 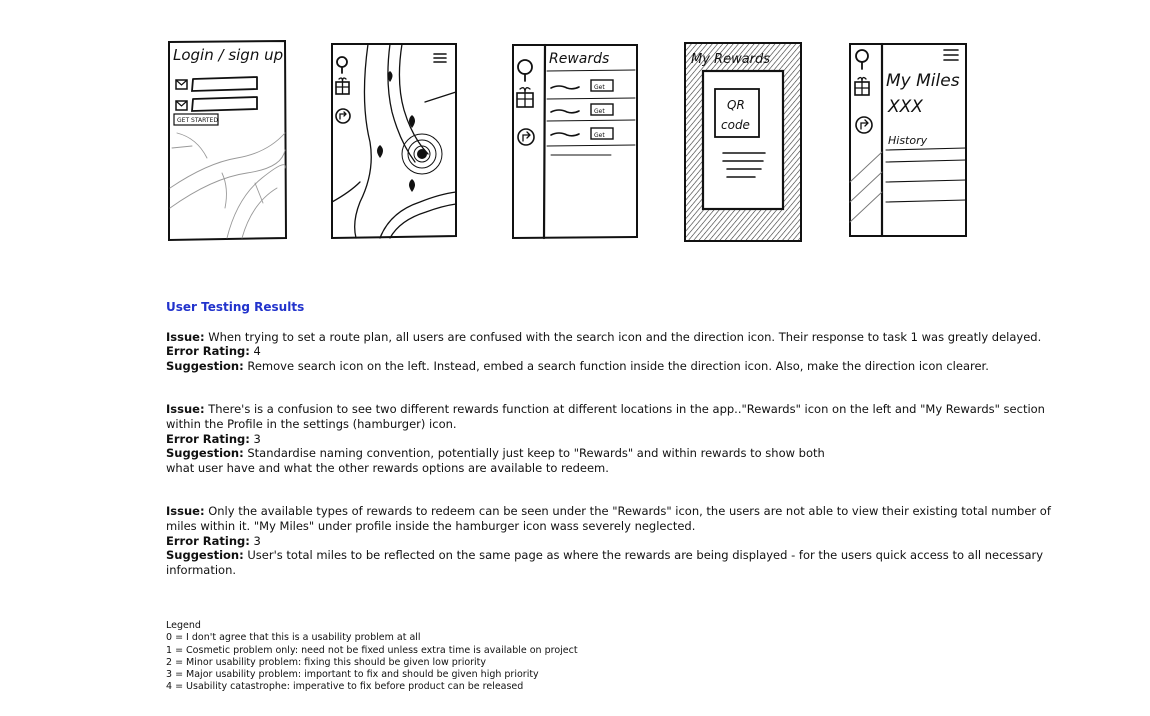 I want to click on my-miles-title: My Miles, so click(x=923, y=81).